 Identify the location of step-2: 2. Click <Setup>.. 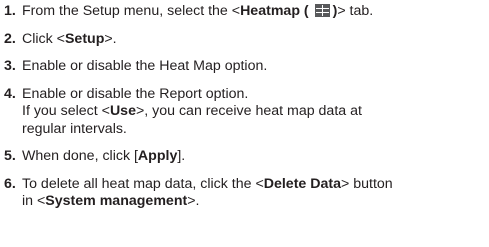
(243, 40).